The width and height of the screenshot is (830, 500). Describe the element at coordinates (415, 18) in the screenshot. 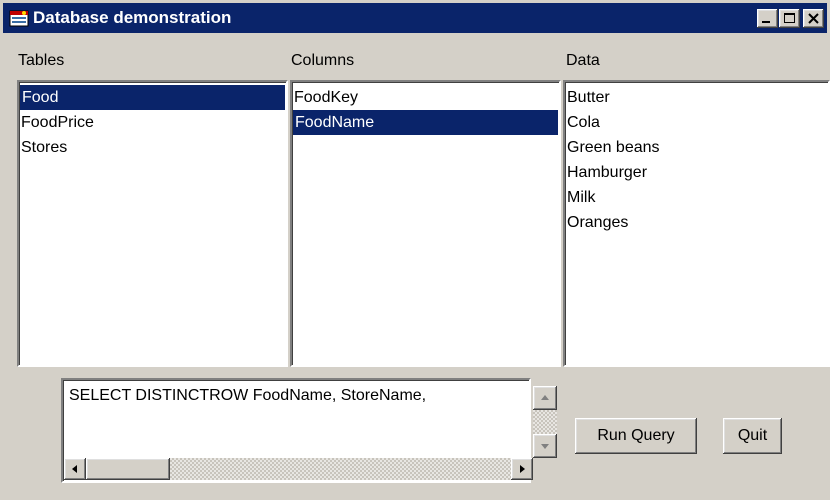

I see `title-bar: Database demonstration` at that location.